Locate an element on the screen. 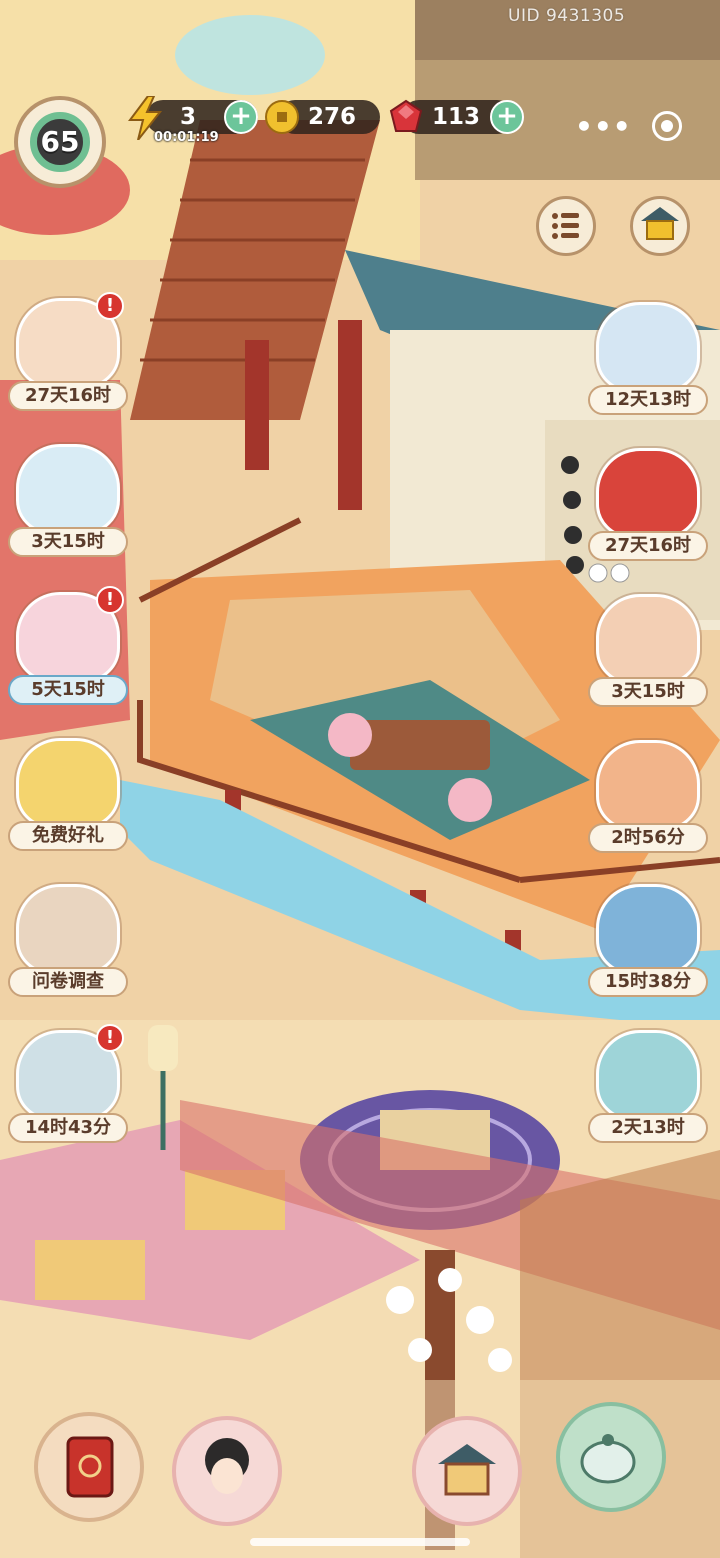 This screenshot has height=1558, width=720. stamina-timer: 00:01:19 is located at coordinates (186, 137).